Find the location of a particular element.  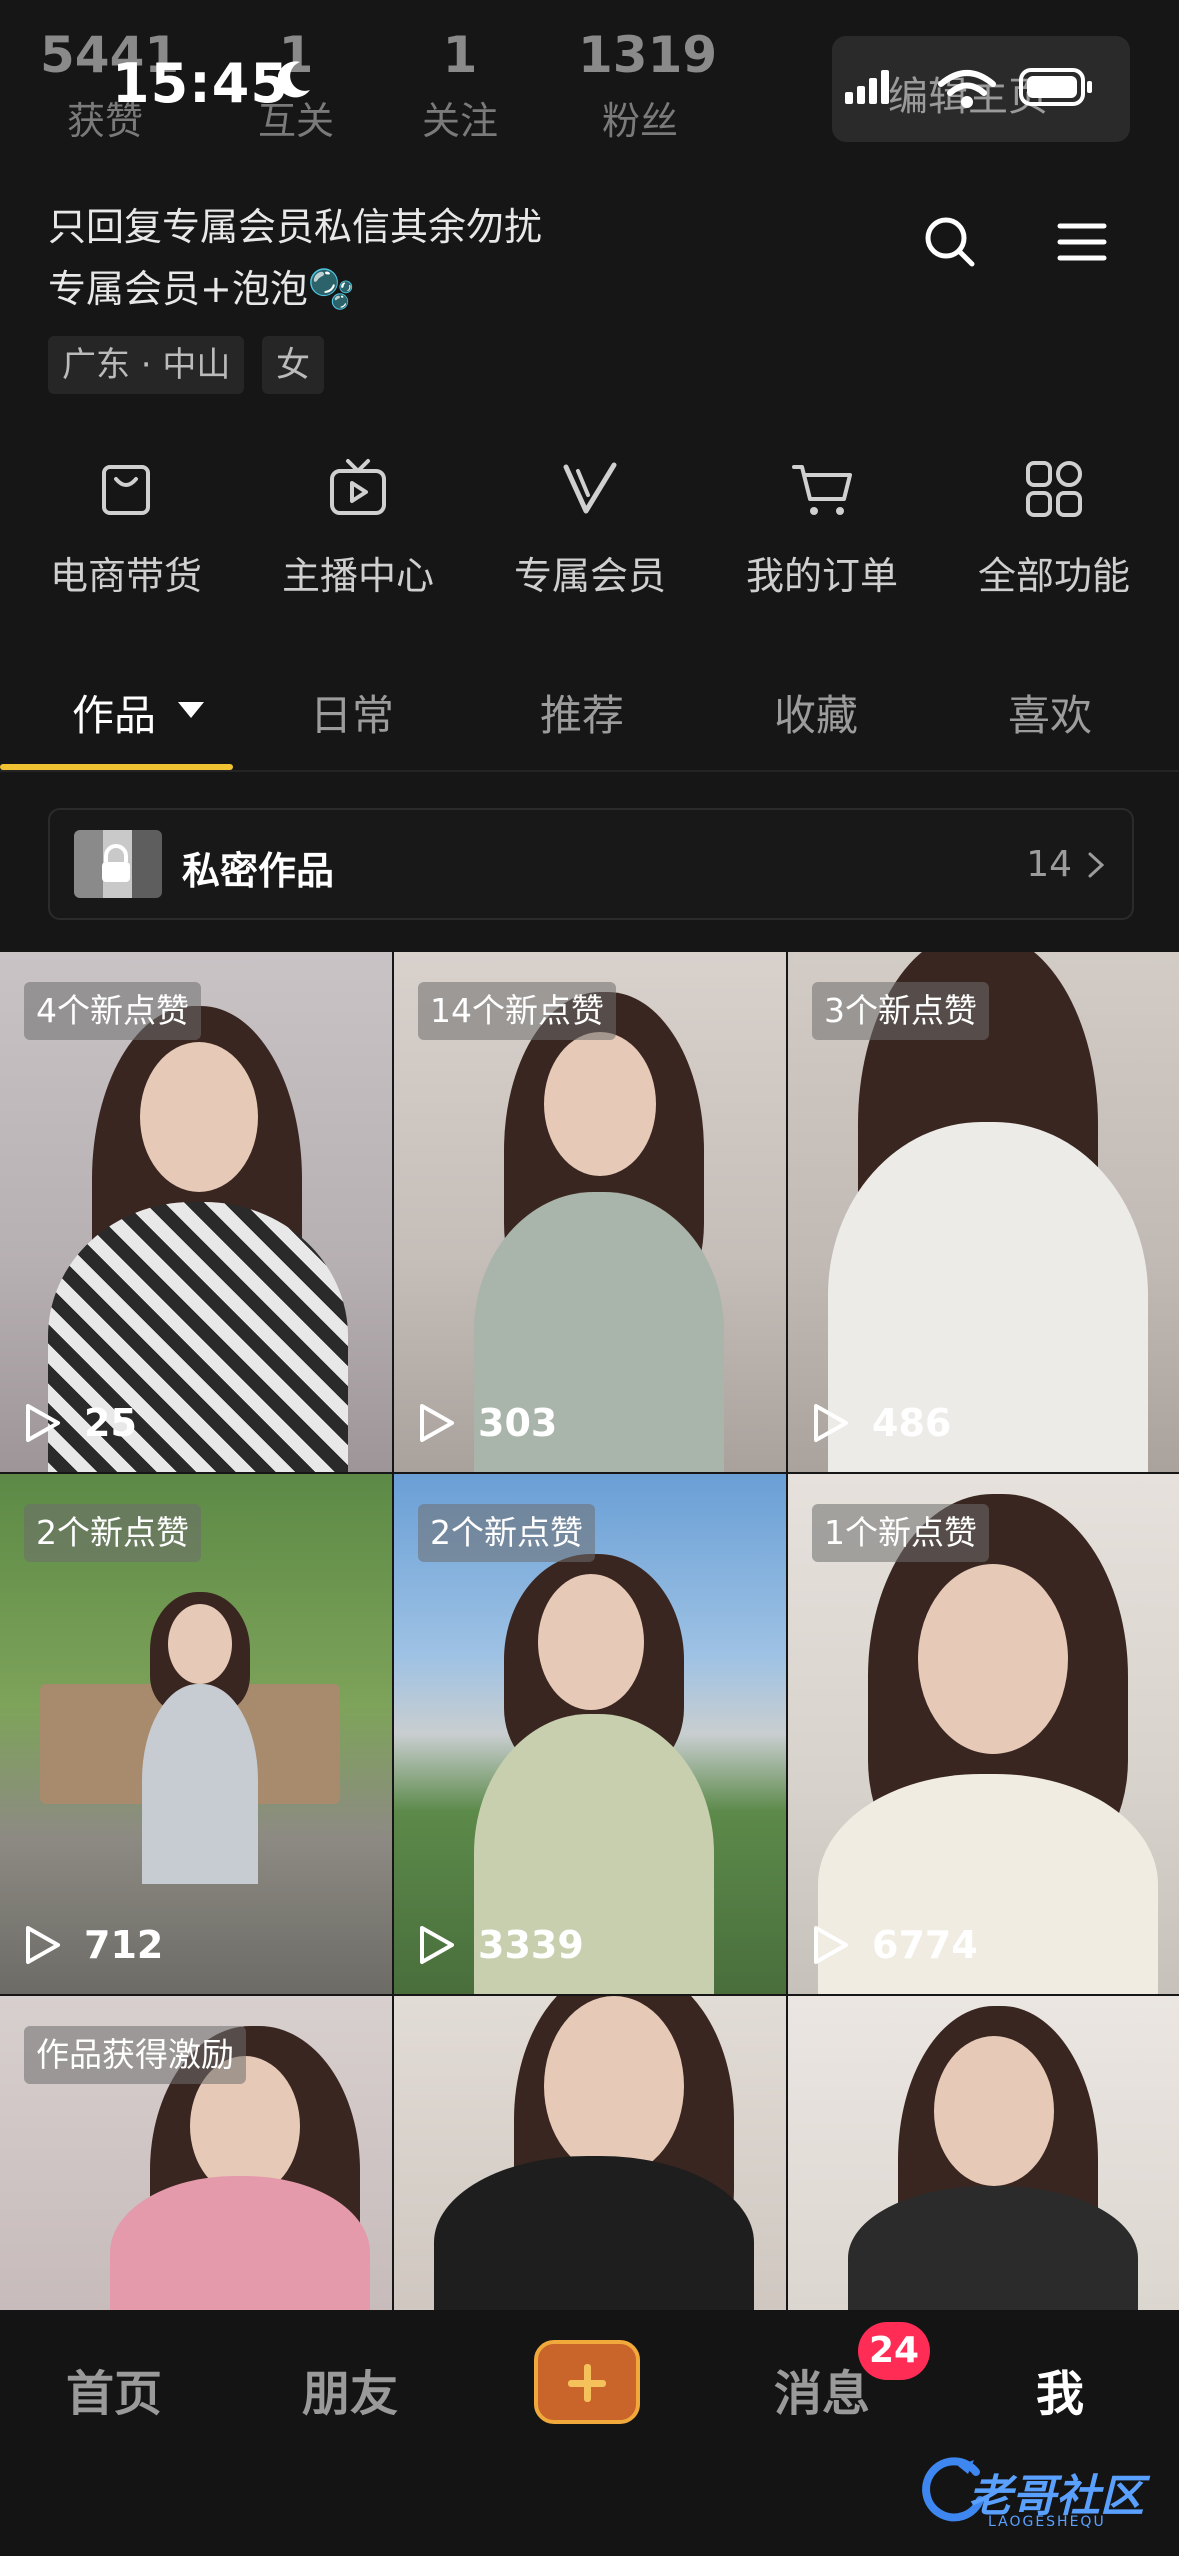

play-count-value: 6774 is located at coordinates (925, 1945).